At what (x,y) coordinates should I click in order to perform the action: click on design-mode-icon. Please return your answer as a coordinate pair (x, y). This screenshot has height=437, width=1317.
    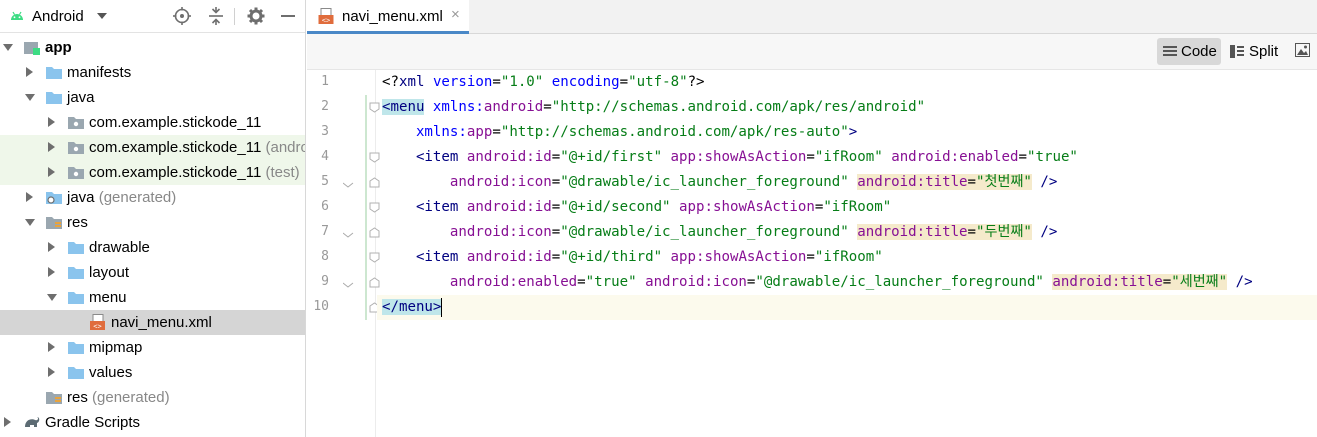
    Looking at the image, I should click on (1302, 50).